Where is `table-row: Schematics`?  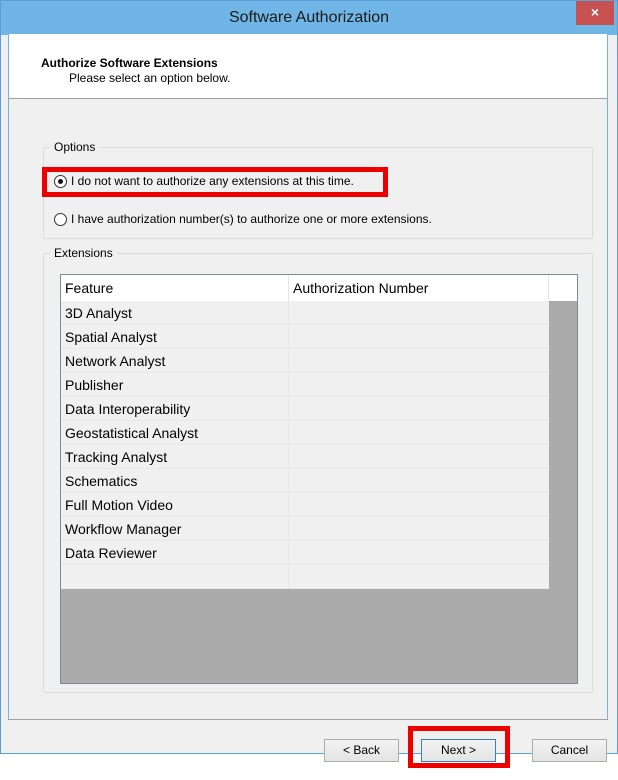 table-row: Schematics is located at coordinates (305, 481).